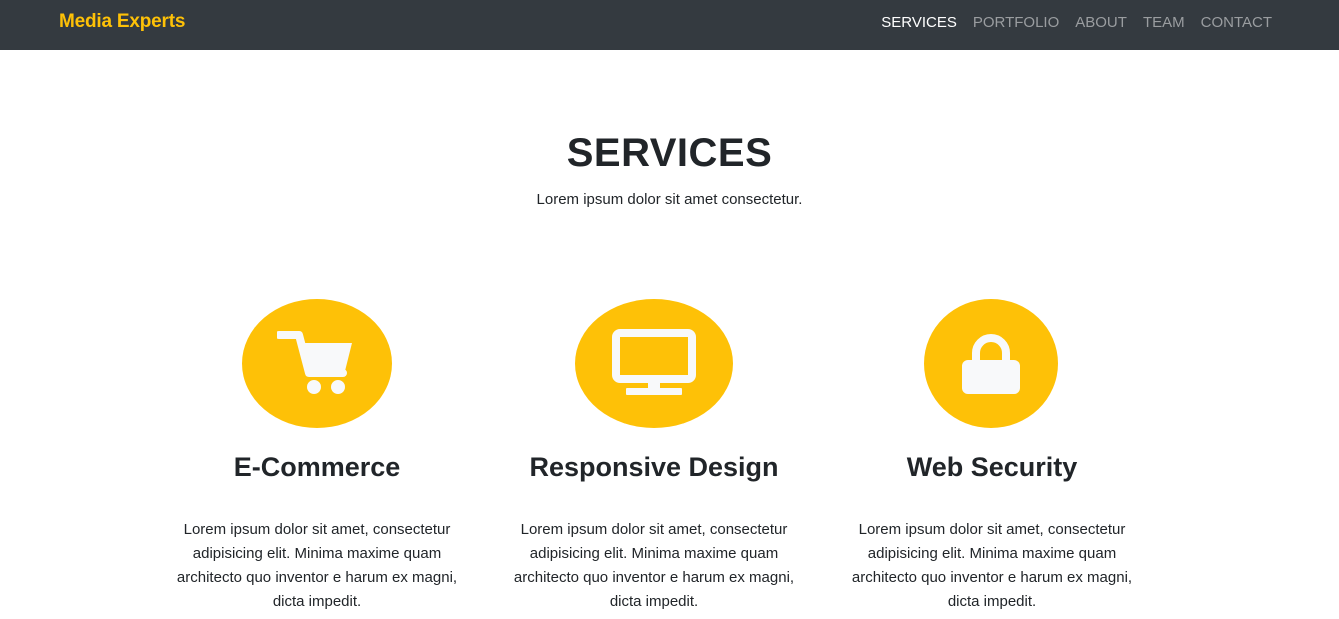 This screenshot has height=619, width=1339. What do you see at coordinates (314, 362) in the screenshot?
I see `shopping-cart-icon` at bounding box center [314, 362].